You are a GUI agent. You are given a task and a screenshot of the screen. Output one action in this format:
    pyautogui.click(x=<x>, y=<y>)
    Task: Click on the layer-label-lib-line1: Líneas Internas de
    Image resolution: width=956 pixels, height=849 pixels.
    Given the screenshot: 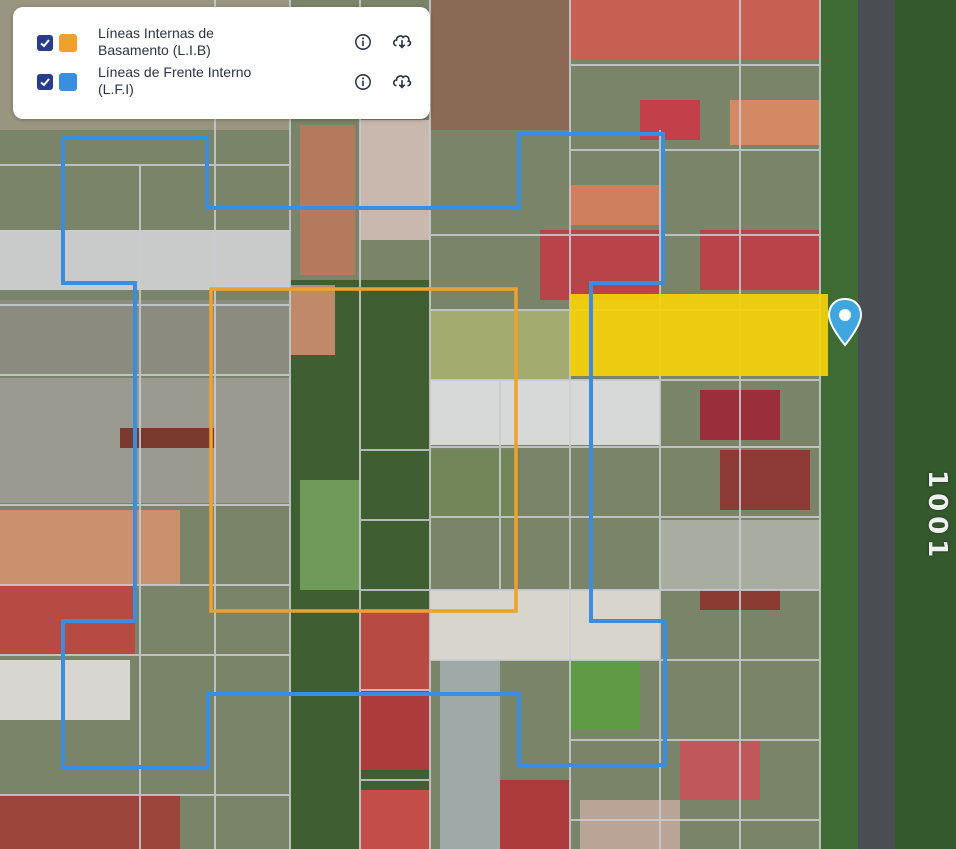 What is the action you would take?
    pyautogui.click(x=156, y=33)
    